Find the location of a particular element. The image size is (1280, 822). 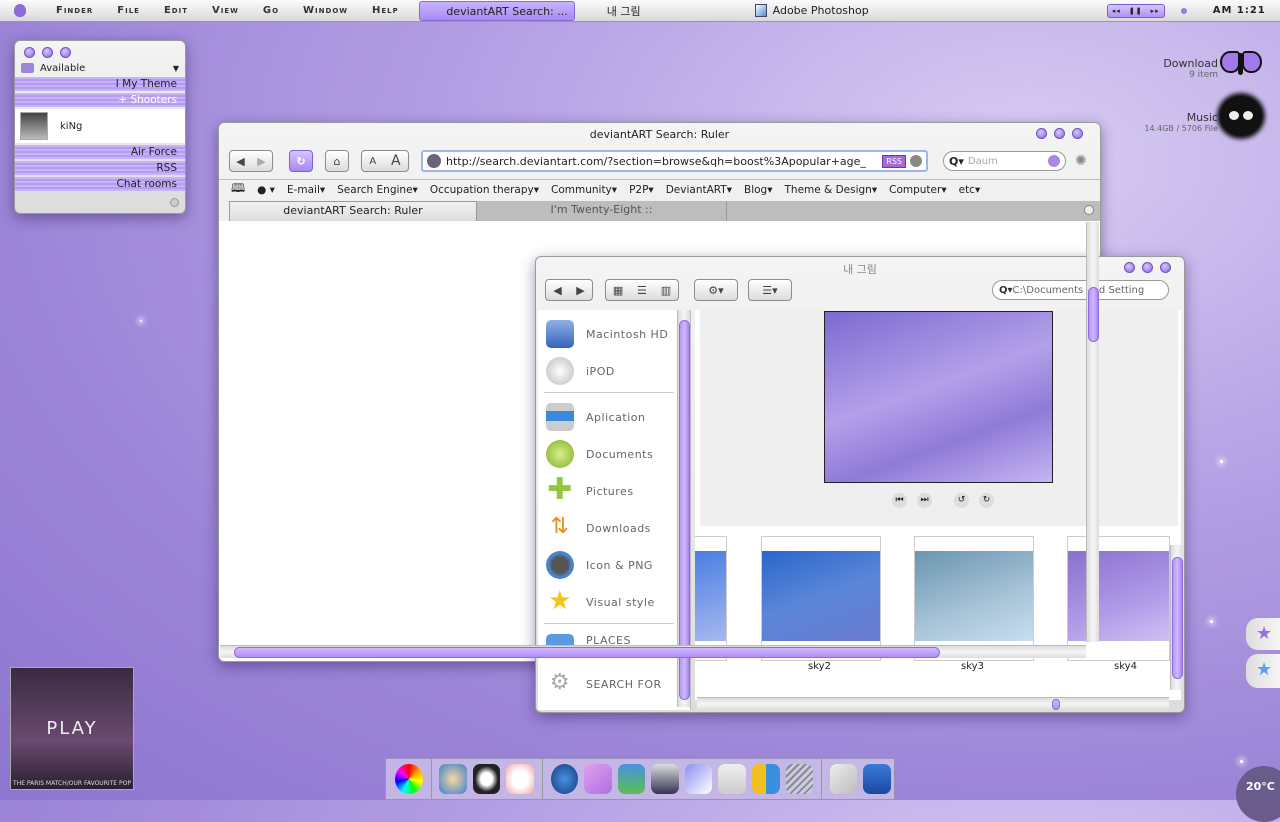

next-image-button: ⏭ is located at coordinates (924, 500).